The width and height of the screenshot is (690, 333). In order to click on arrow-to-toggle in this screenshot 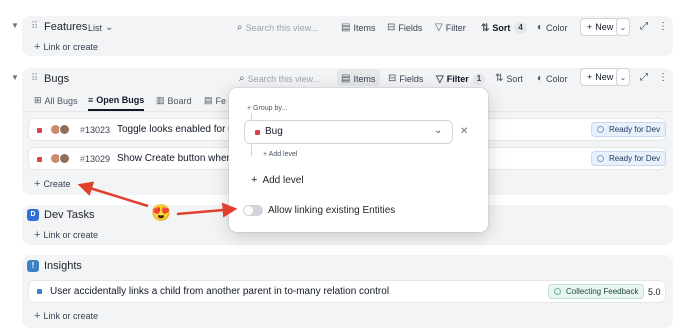, I will do `click(207, 210)`.